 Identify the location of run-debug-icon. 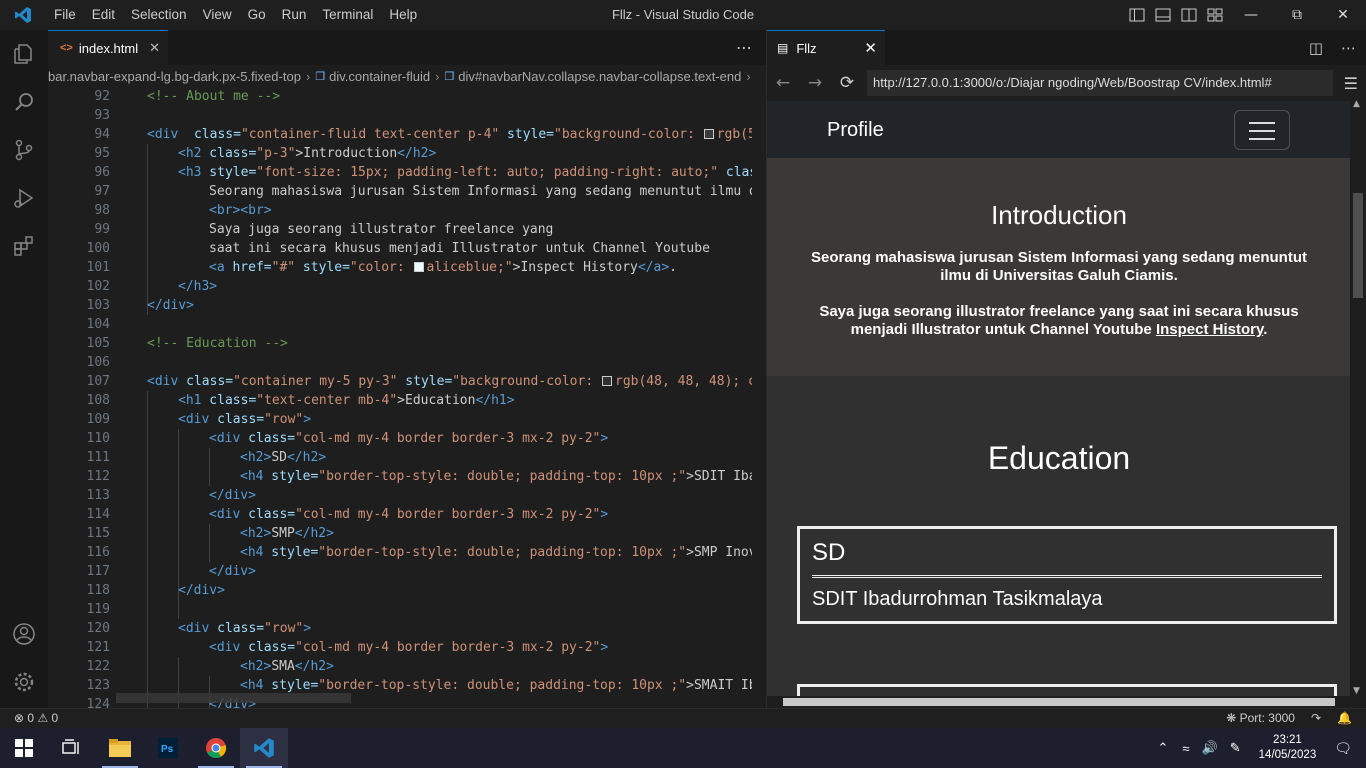
(24, 198).